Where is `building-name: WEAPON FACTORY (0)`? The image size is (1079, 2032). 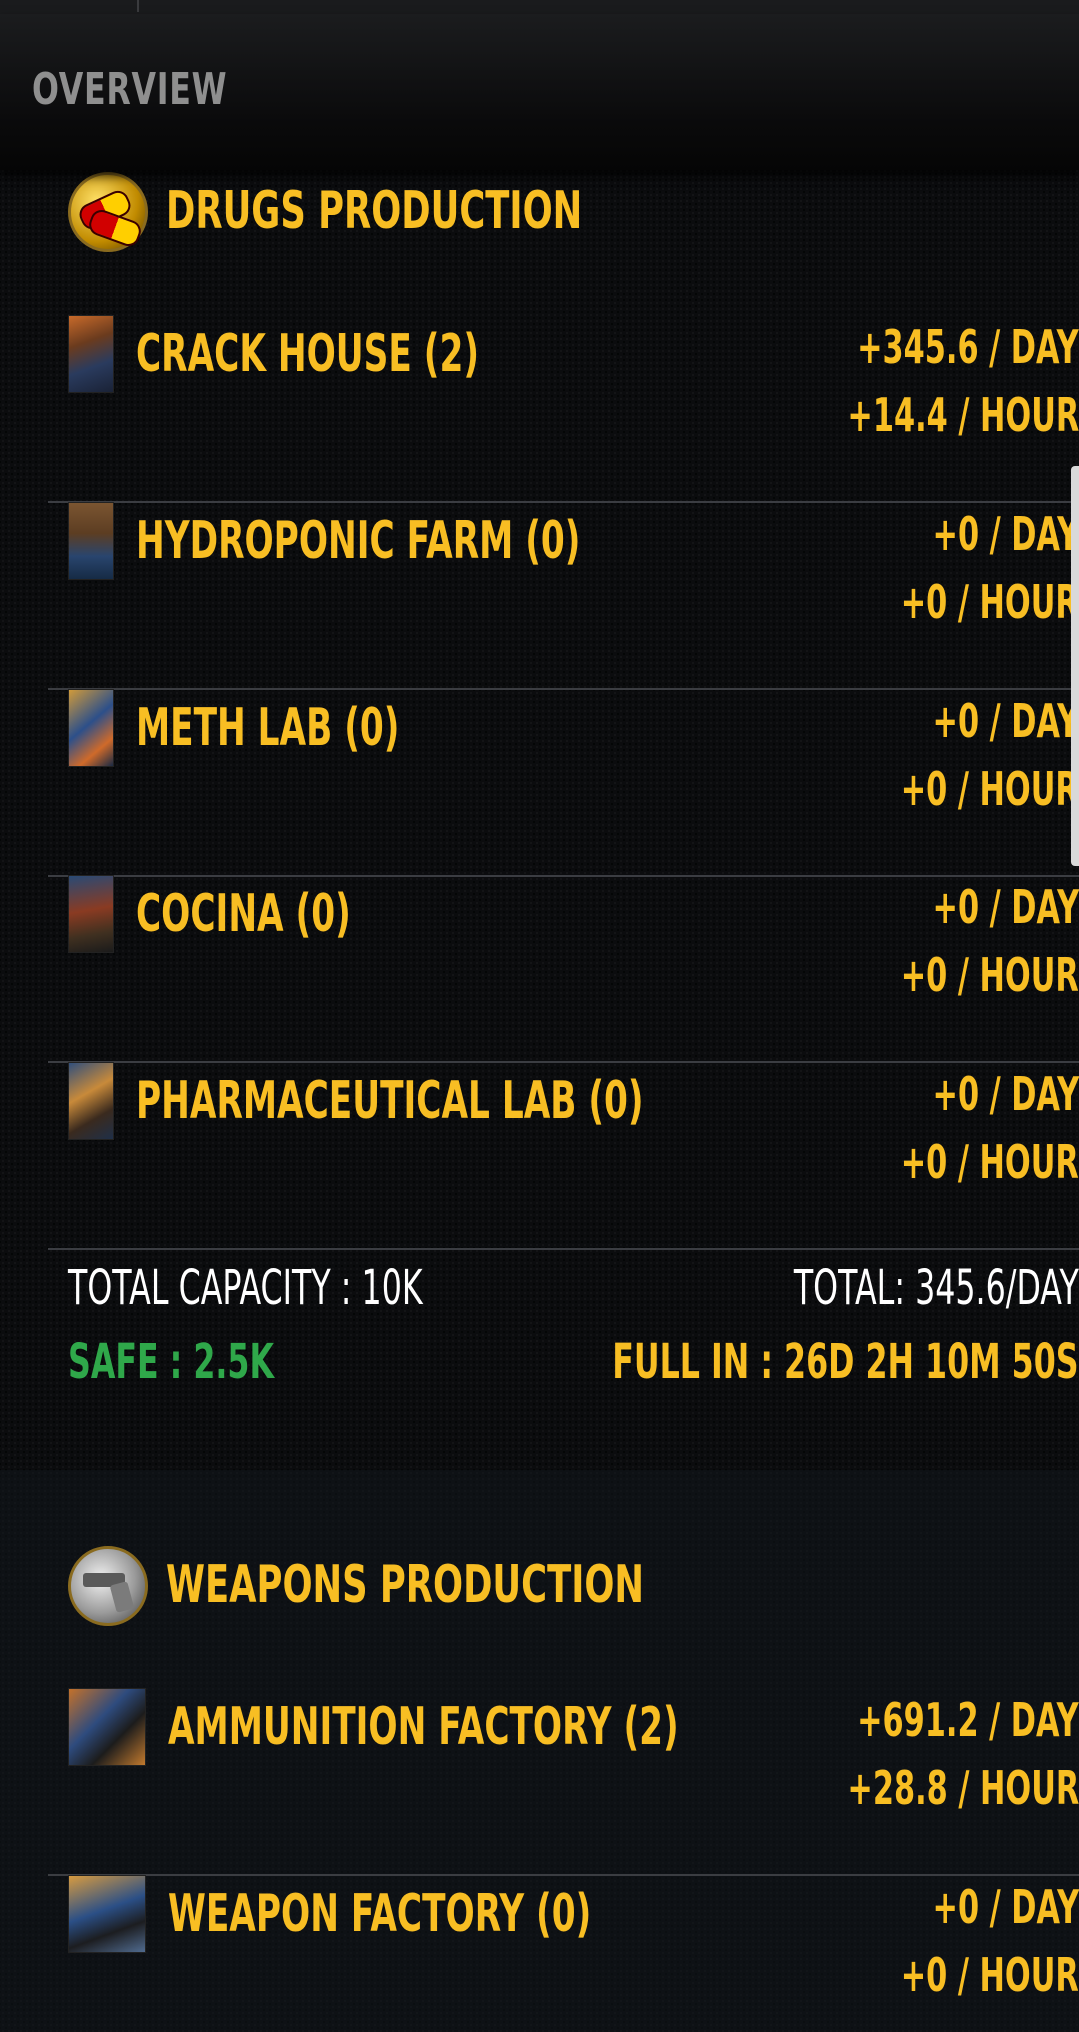
building-name: WEAPON FACTORY (0) is located at coordinates (380, 1914).